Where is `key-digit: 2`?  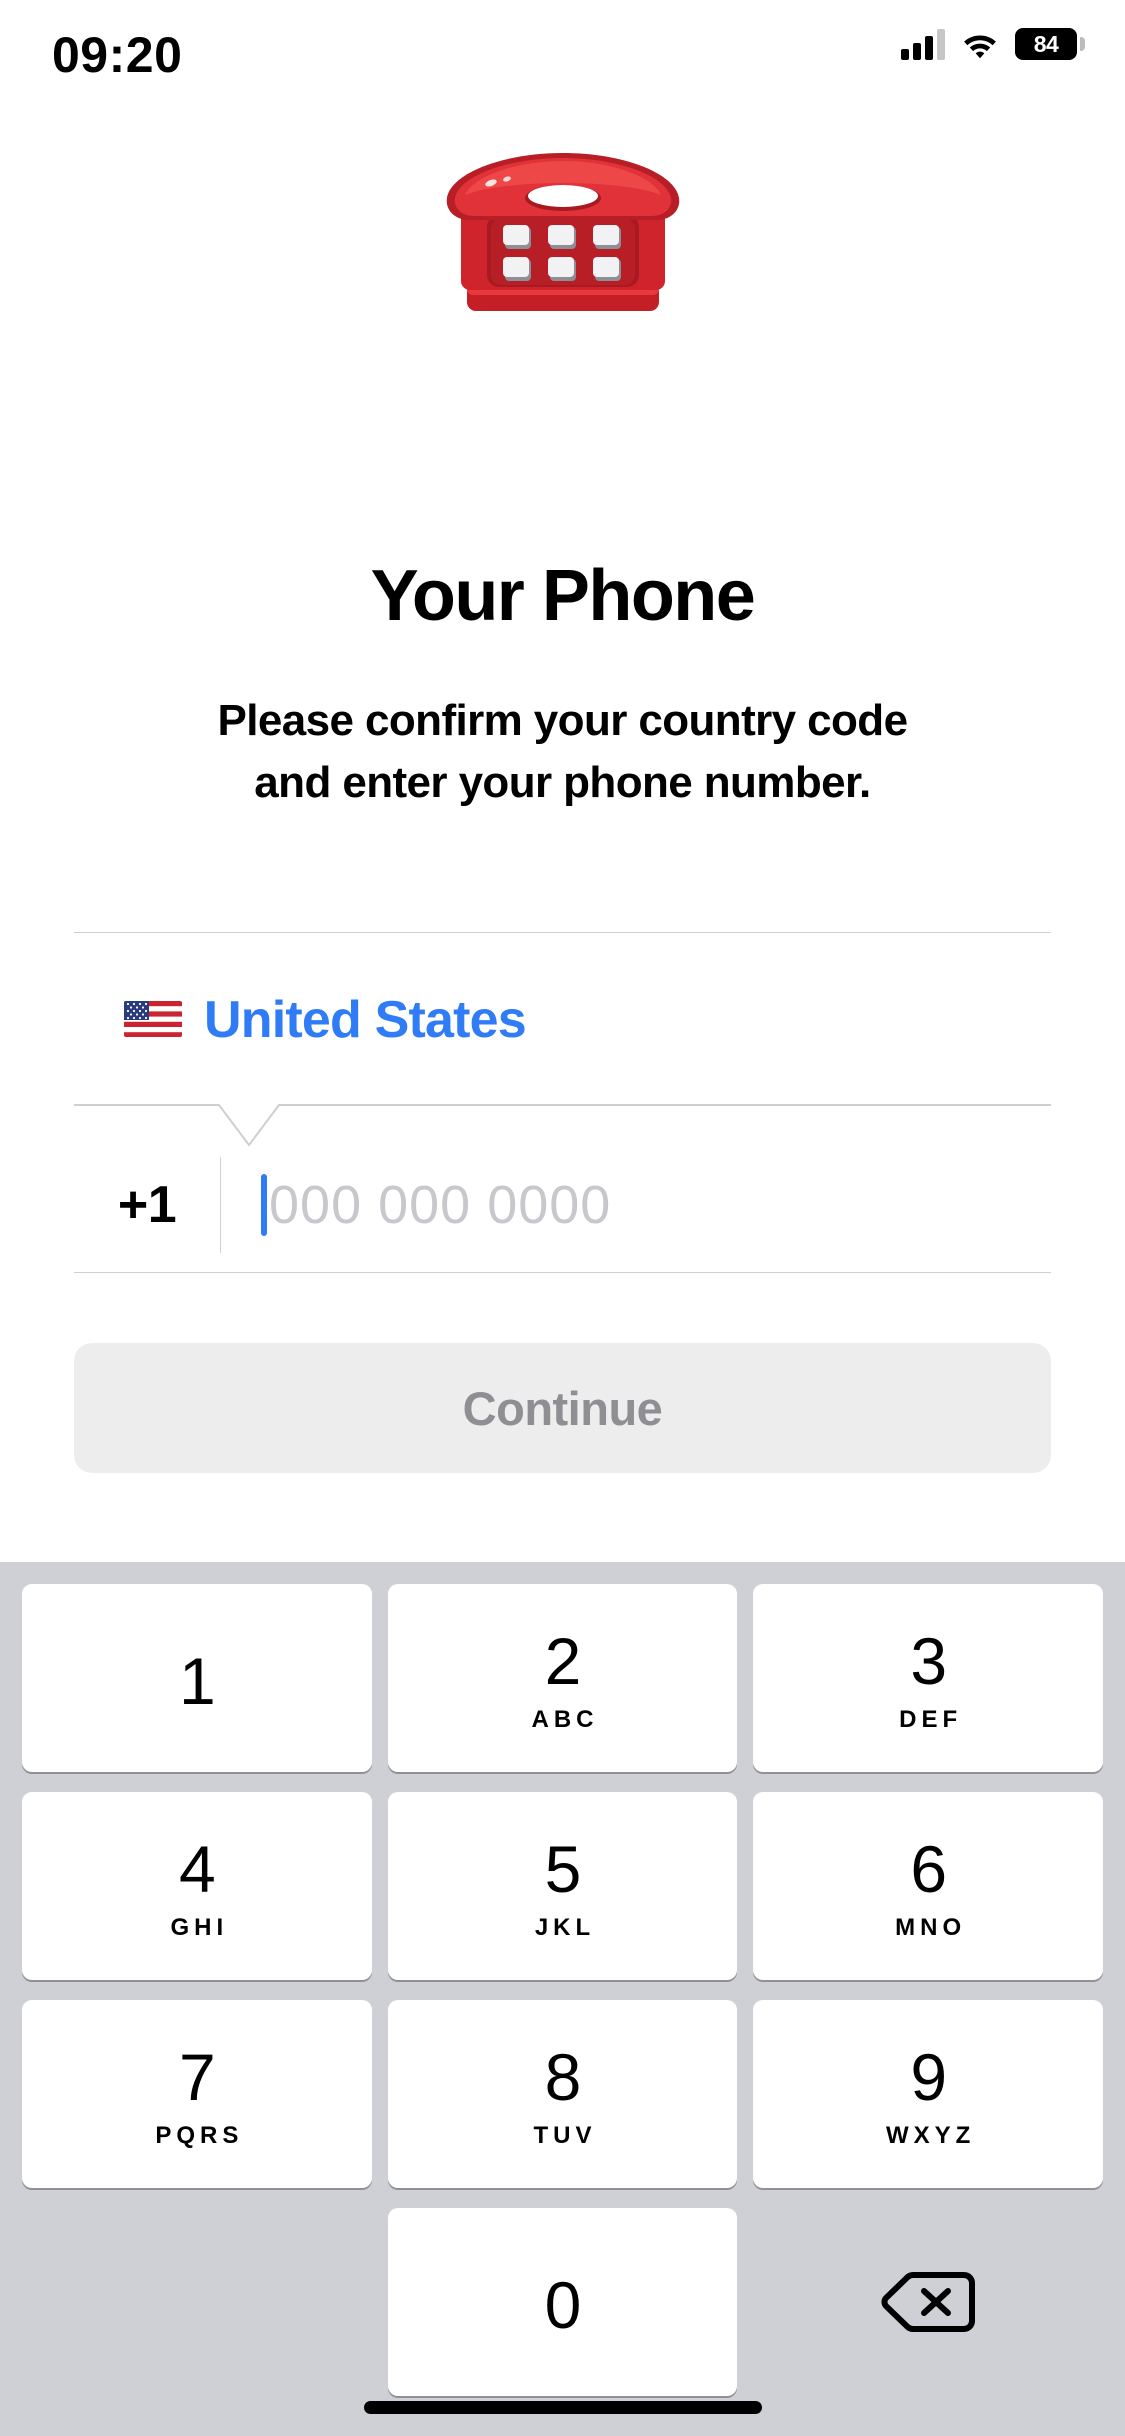 key-digit: 2 is located at coordinates (563, 1661).